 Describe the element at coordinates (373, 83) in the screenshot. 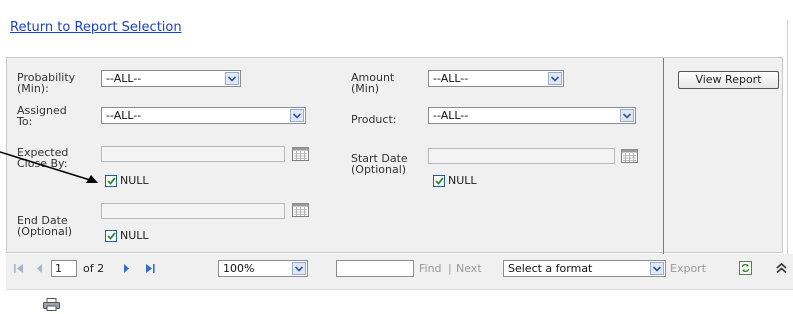

I see `amount-label: Amount (Min)` at that location.